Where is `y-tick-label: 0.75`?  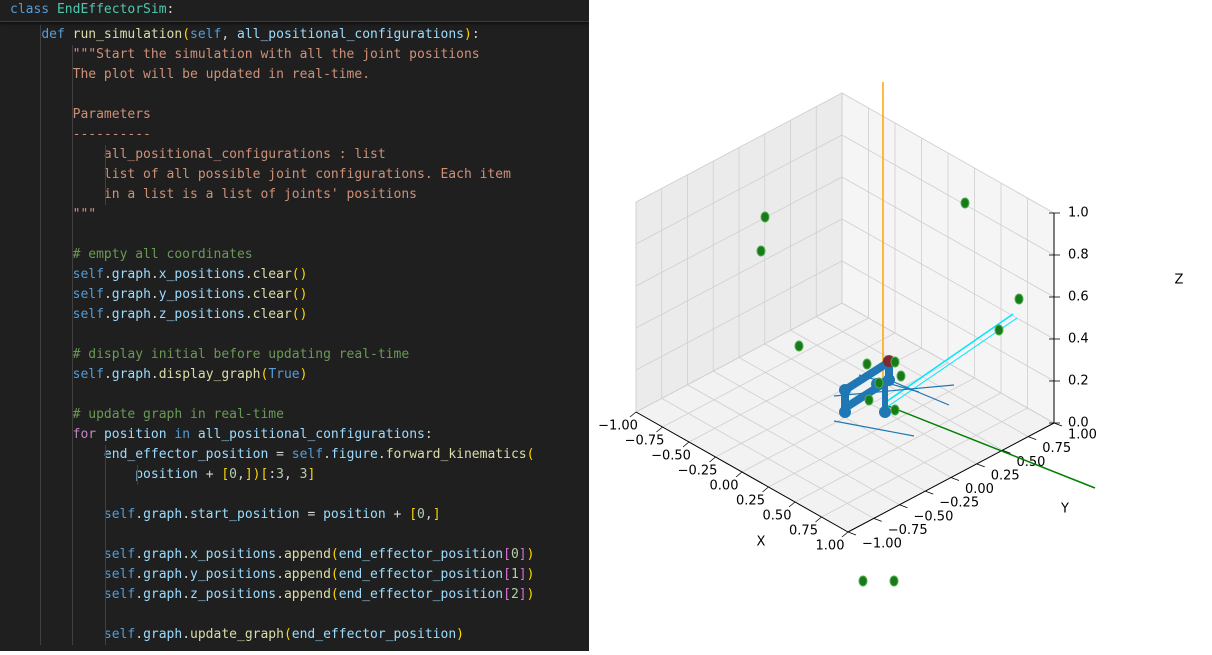 y-tick-label: 0.75 is located at coordinates (1056, 448).